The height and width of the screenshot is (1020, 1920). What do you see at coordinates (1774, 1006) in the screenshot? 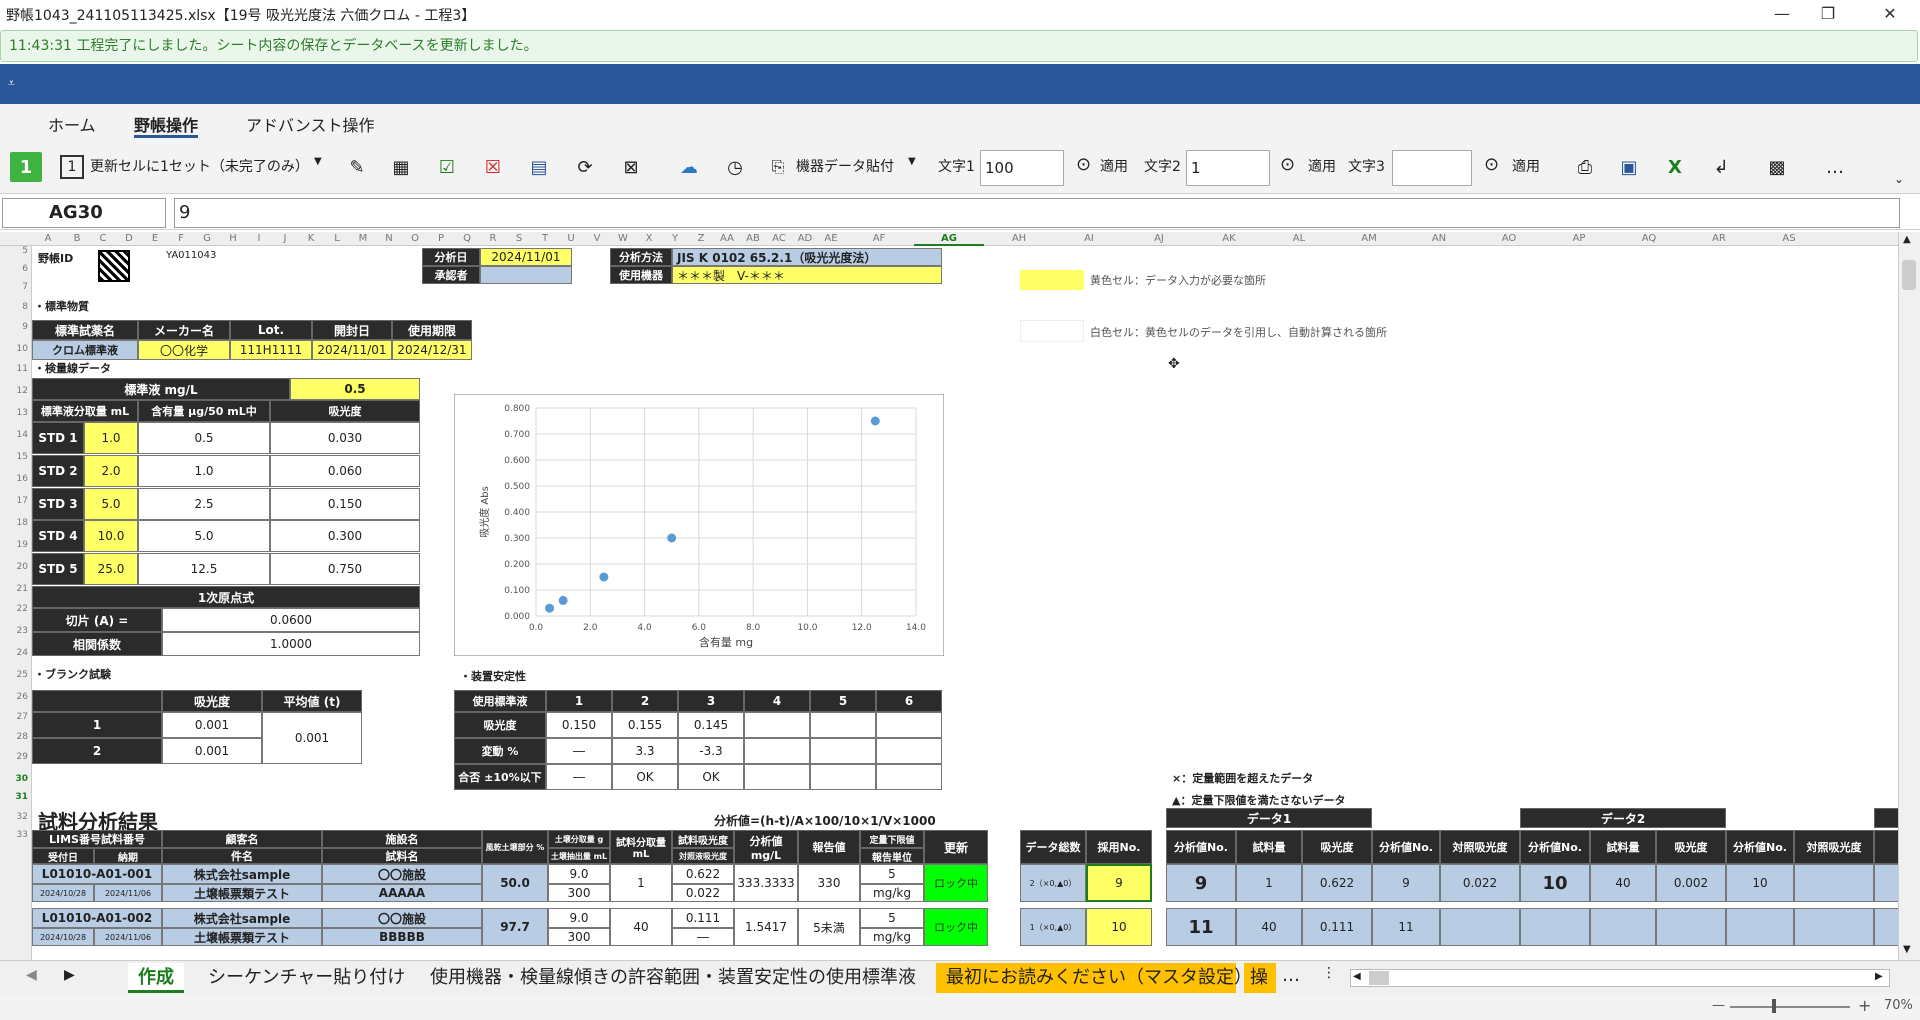
I see `zoom-slider-thumb` at bounding box center [1774, 1006].